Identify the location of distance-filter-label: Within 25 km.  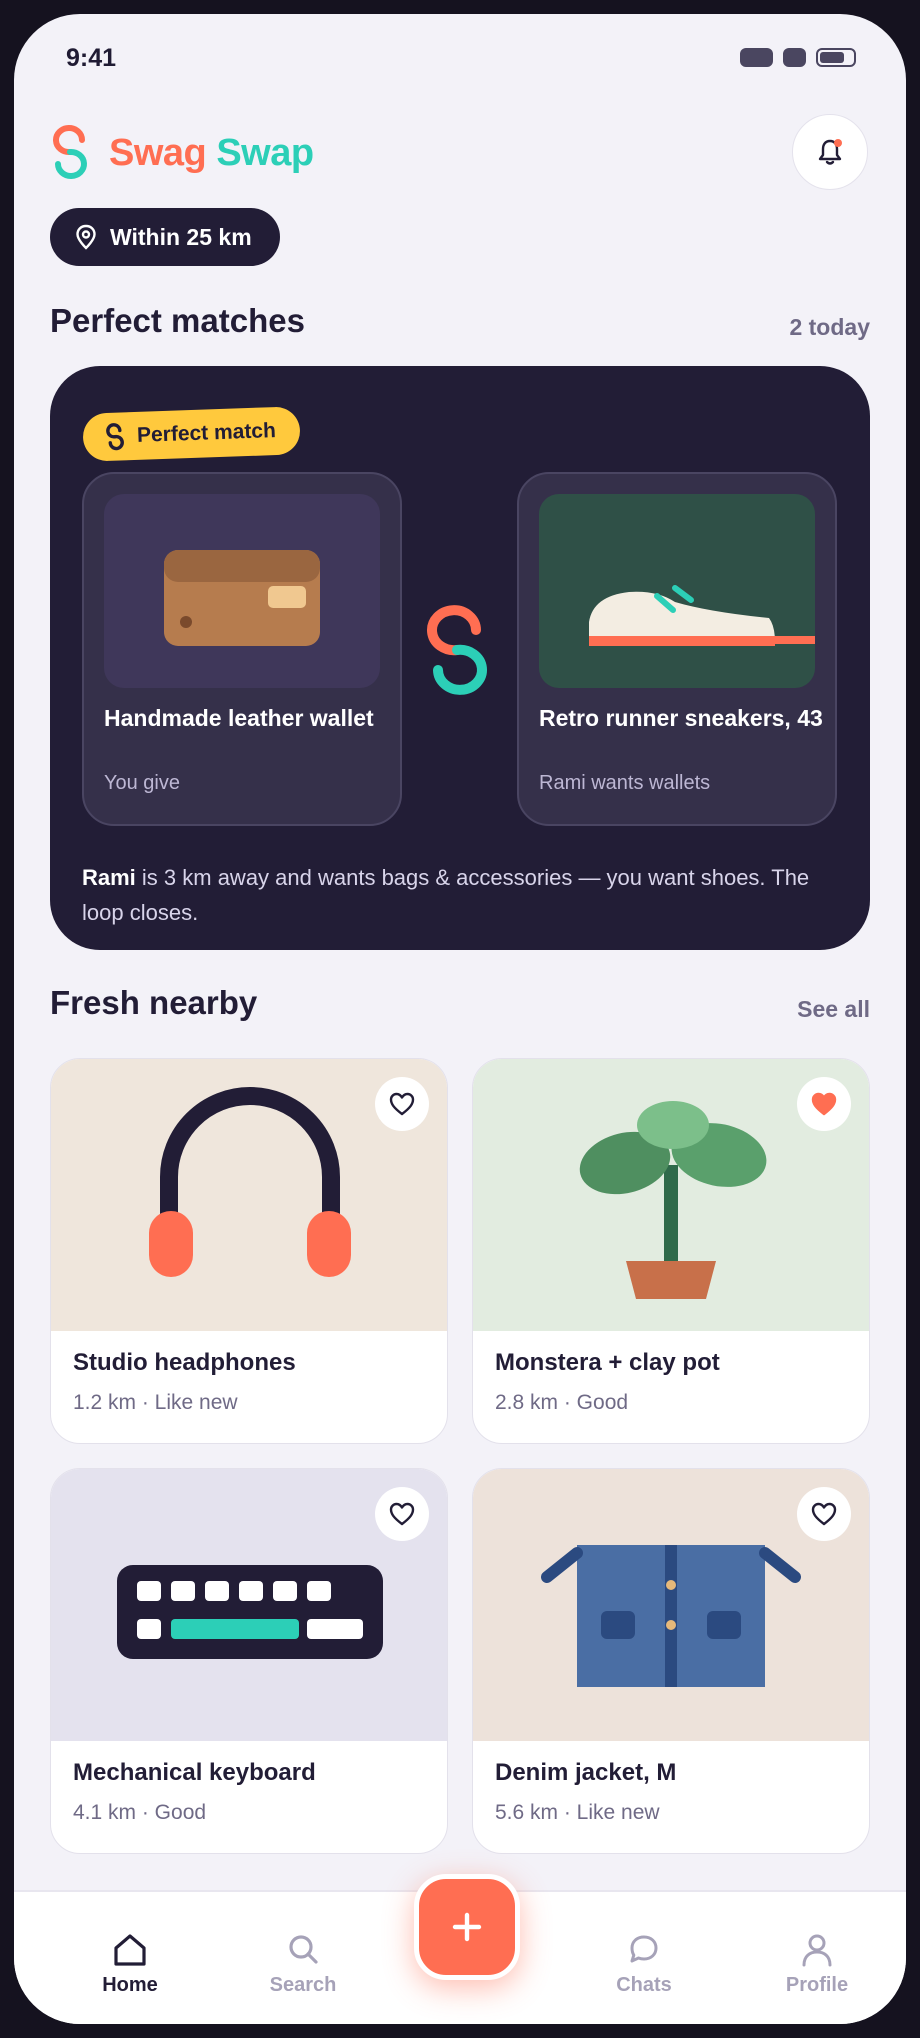
(181, 236).